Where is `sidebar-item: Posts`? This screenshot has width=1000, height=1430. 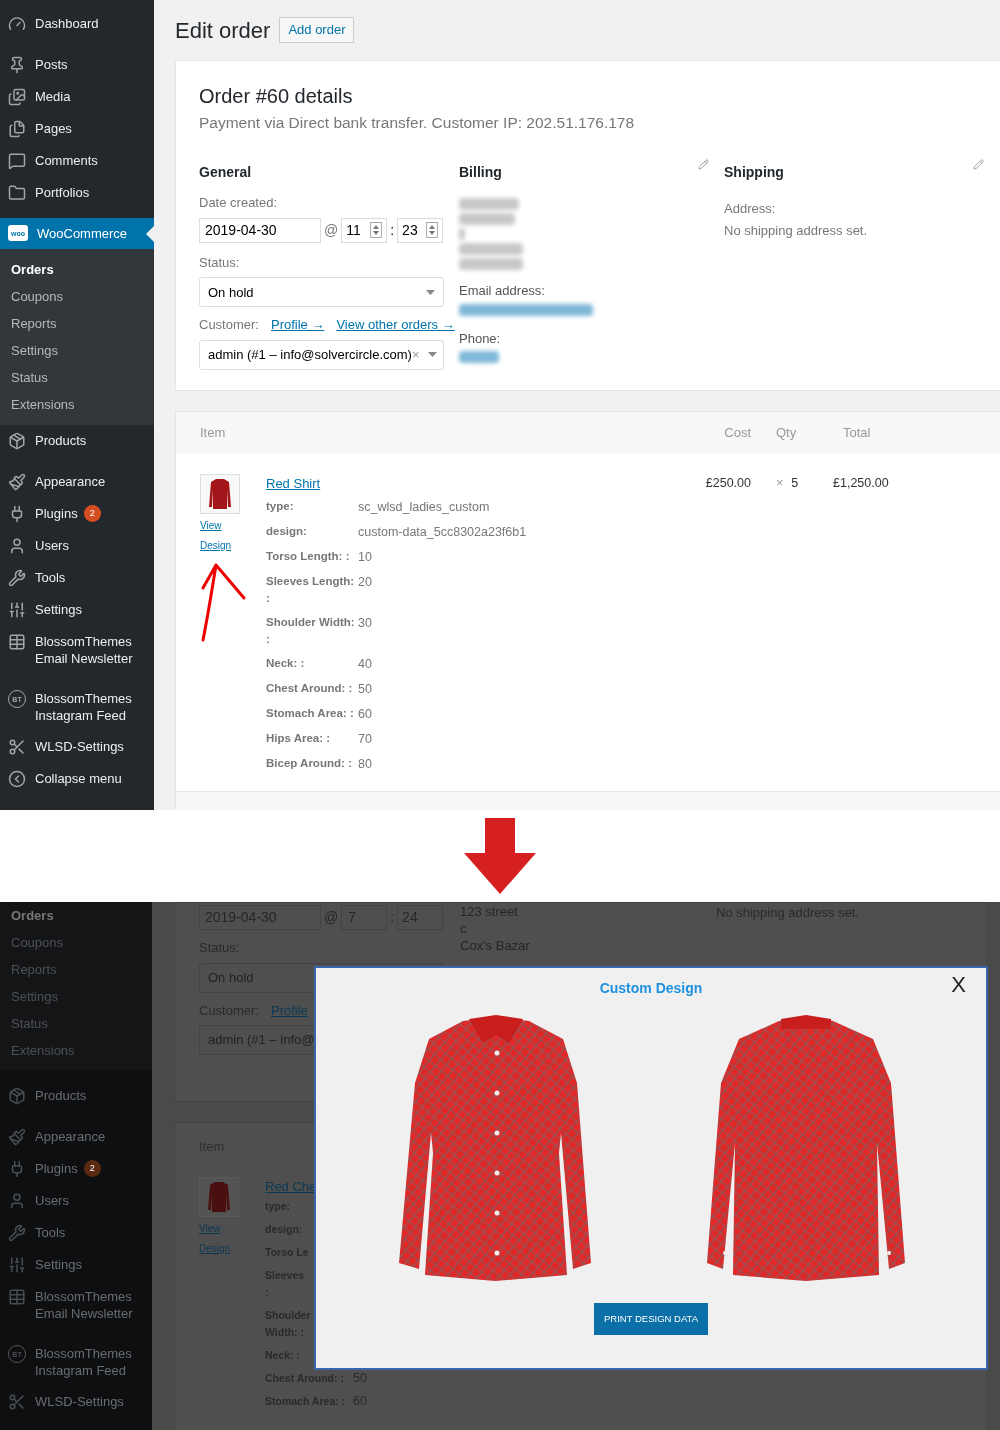
sidebar-item: Posts is located at coordinates (77, 65).